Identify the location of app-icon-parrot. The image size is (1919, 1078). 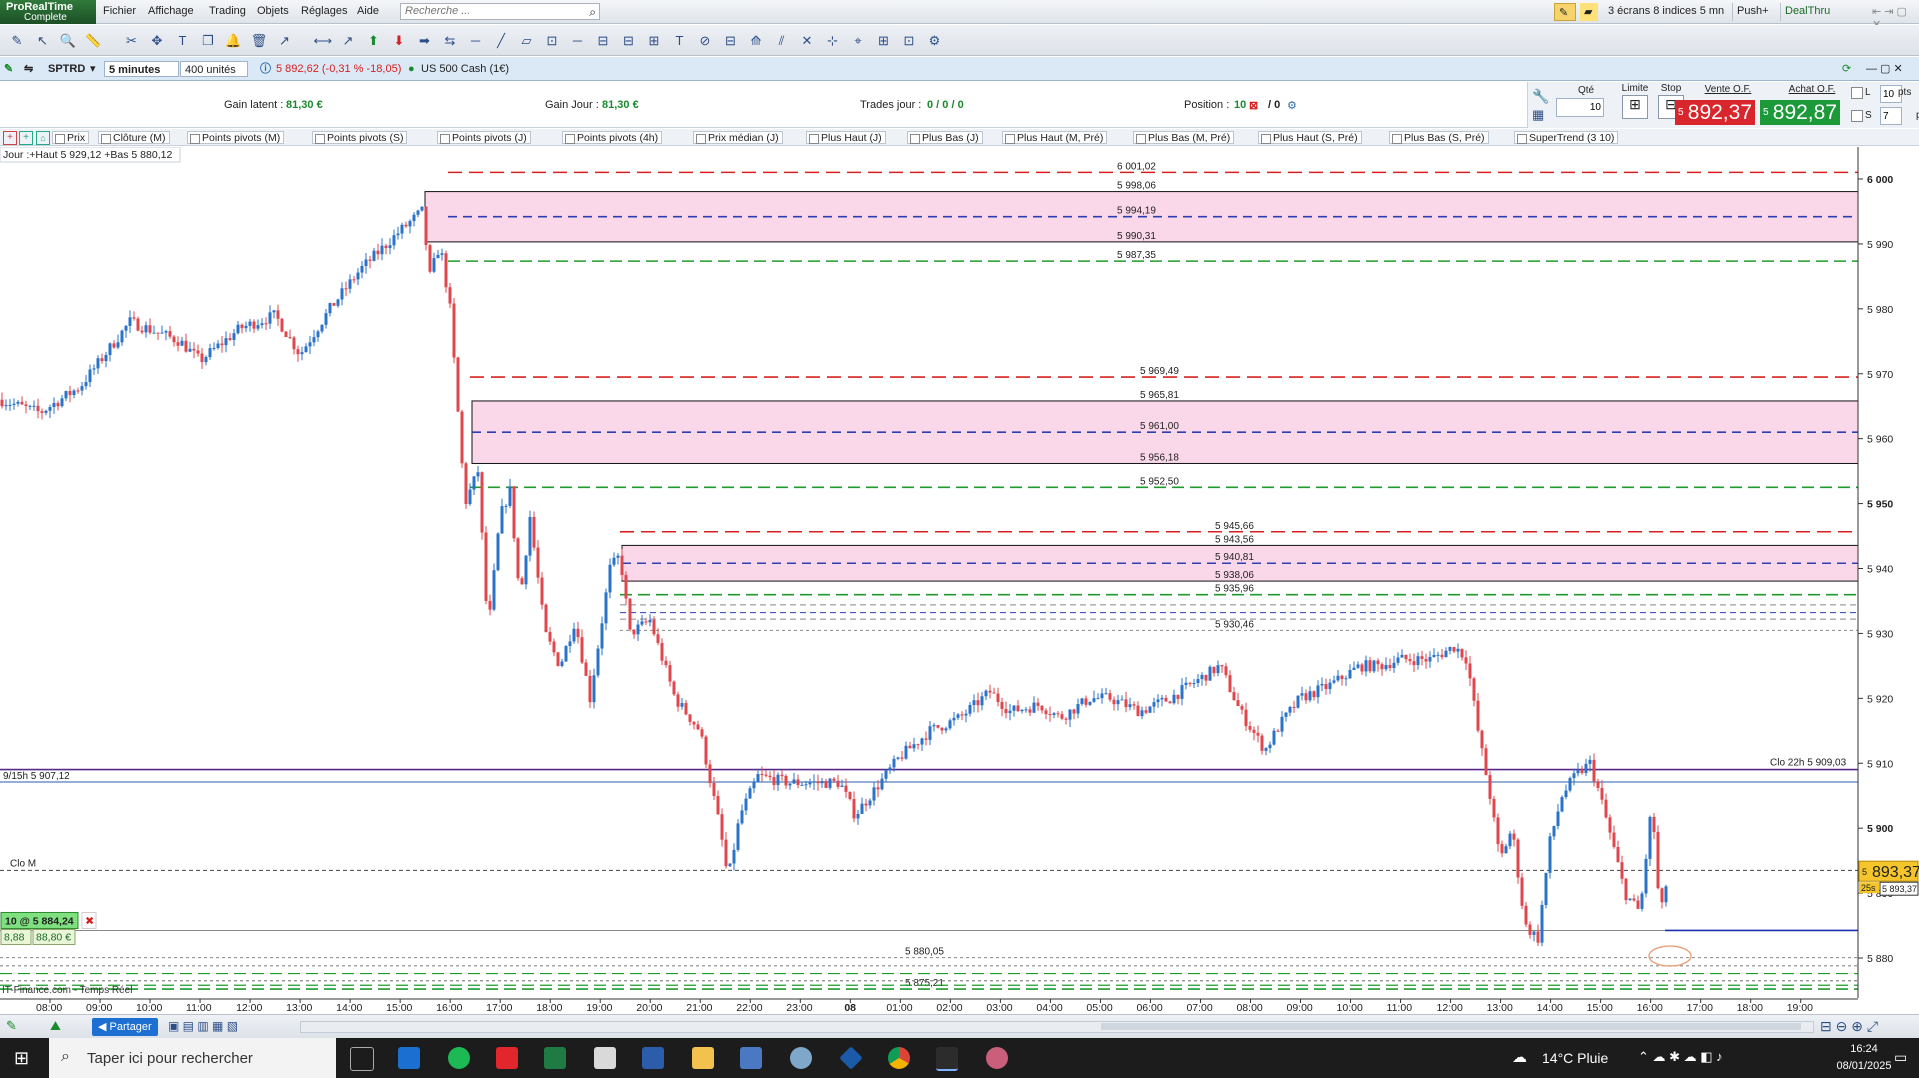
(801, 1058).